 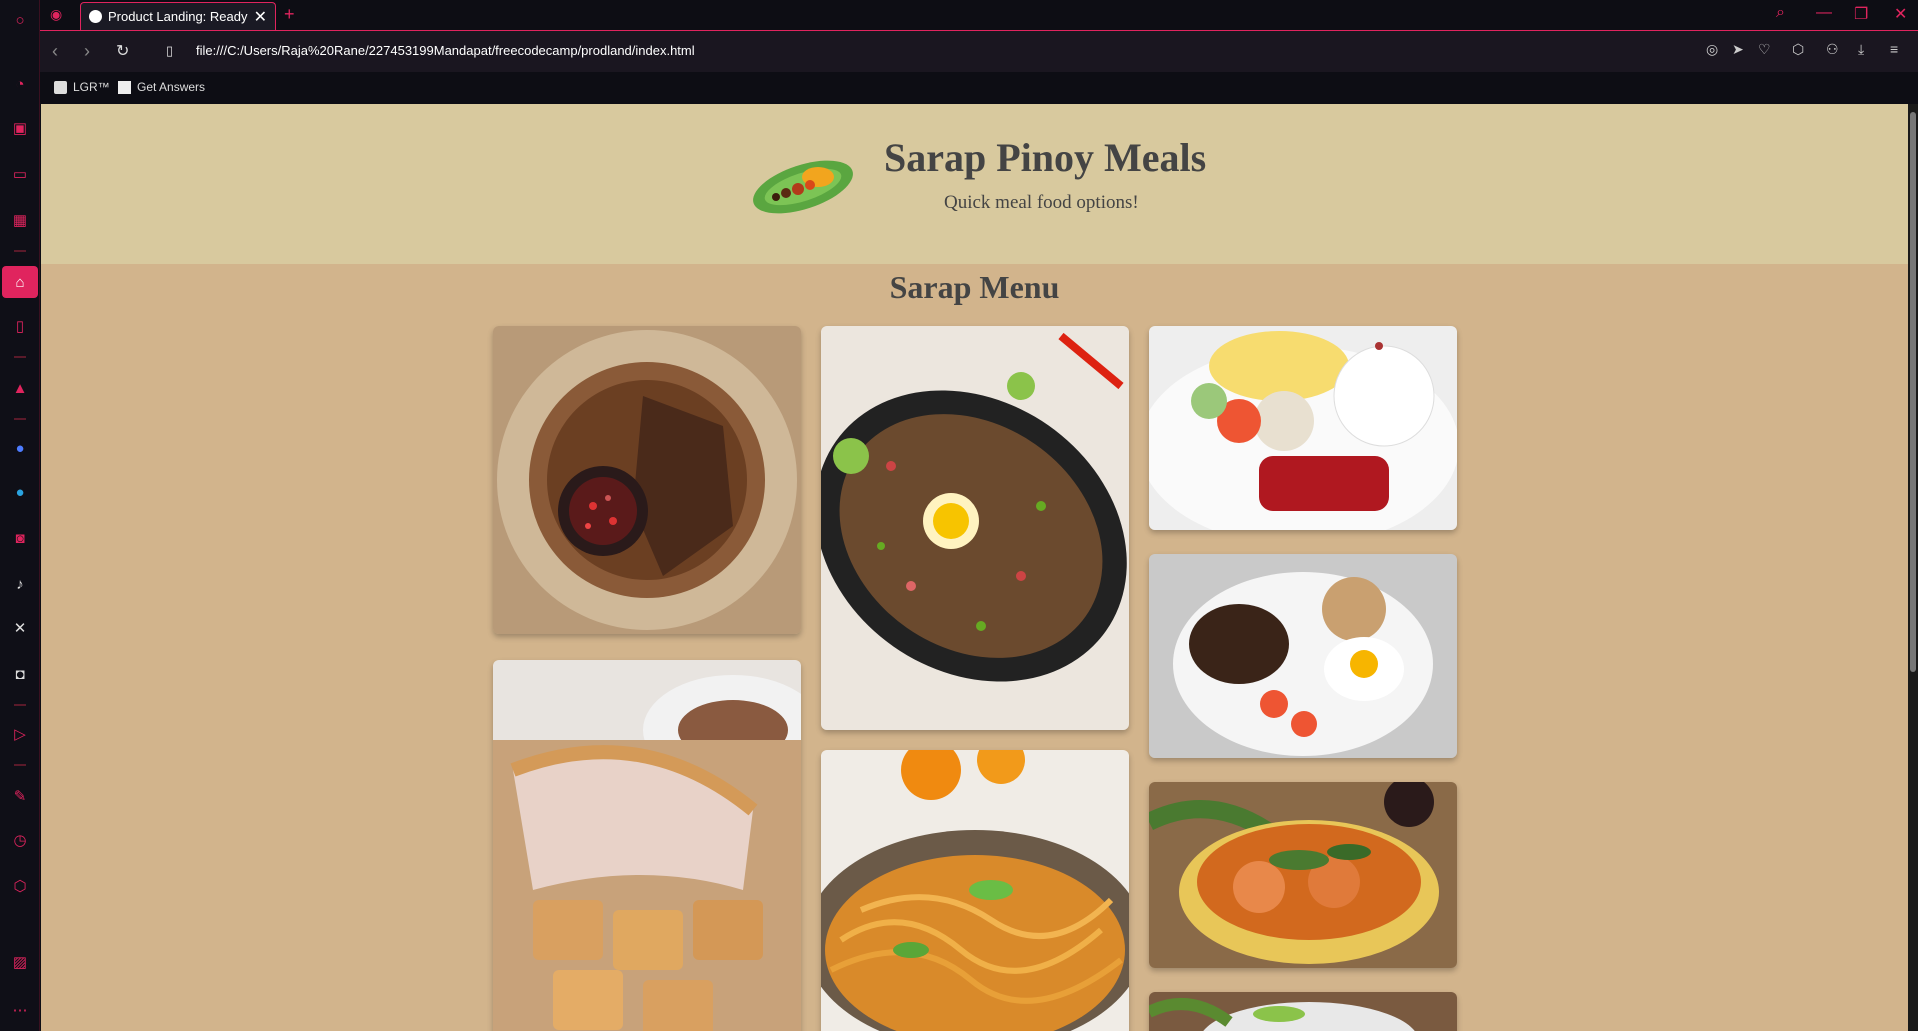 I want to click on cube-icon: ⬡, so click(x=1798, y=49).